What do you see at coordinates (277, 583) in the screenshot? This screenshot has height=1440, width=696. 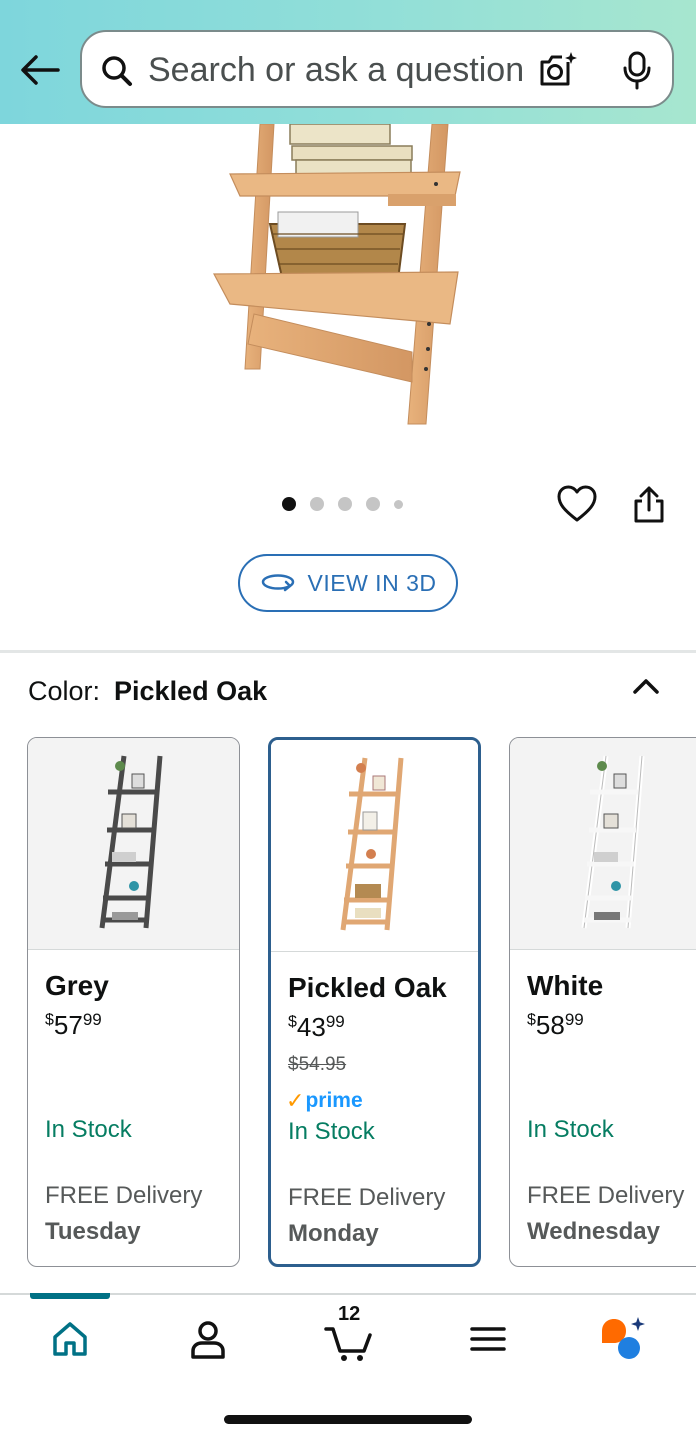 I see `rotate-3d-icon` at bounding box center [277, 583].